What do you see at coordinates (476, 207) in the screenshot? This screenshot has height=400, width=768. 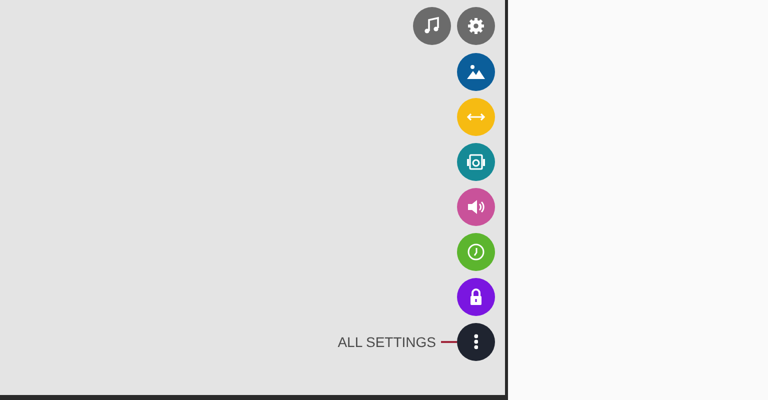 I see `volume-button` at bounding box center [476, 207].